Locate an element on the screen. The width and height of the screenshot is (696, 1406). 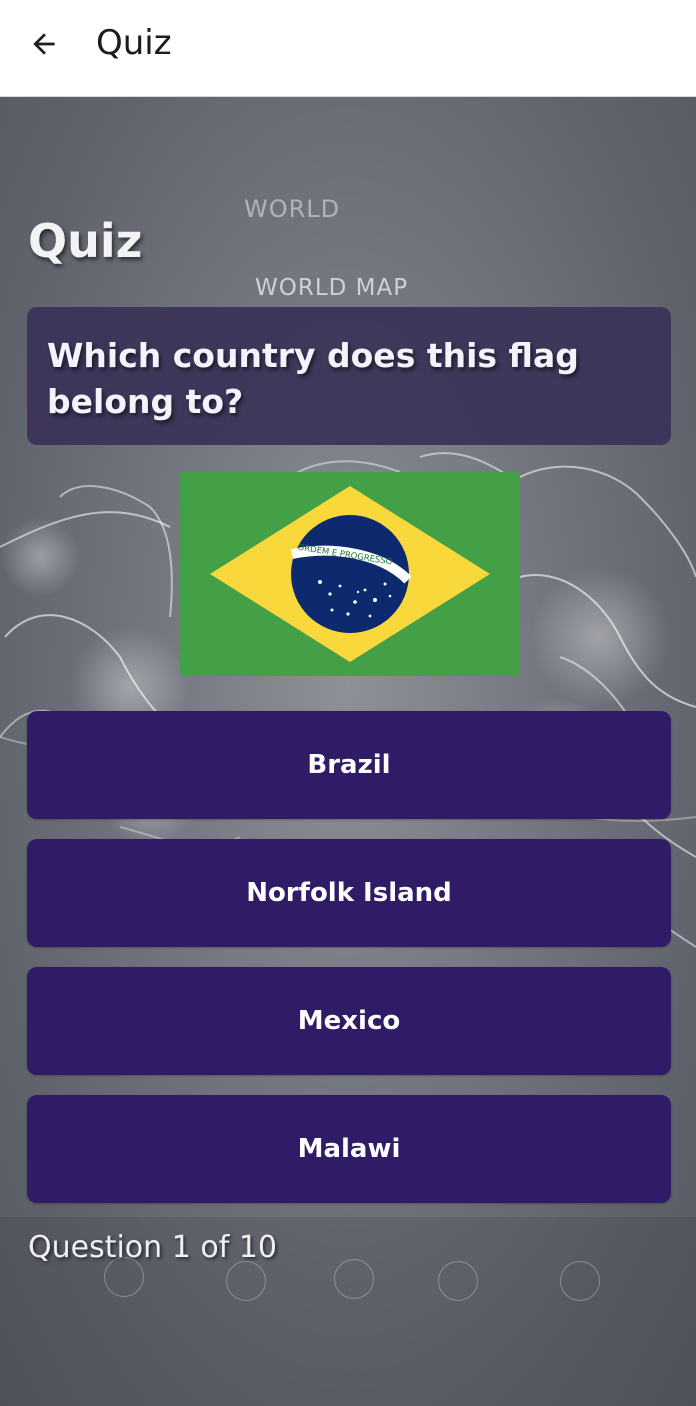
answer-option-norfolk-island: Norfolk Island is located at coordinates (349, 893).